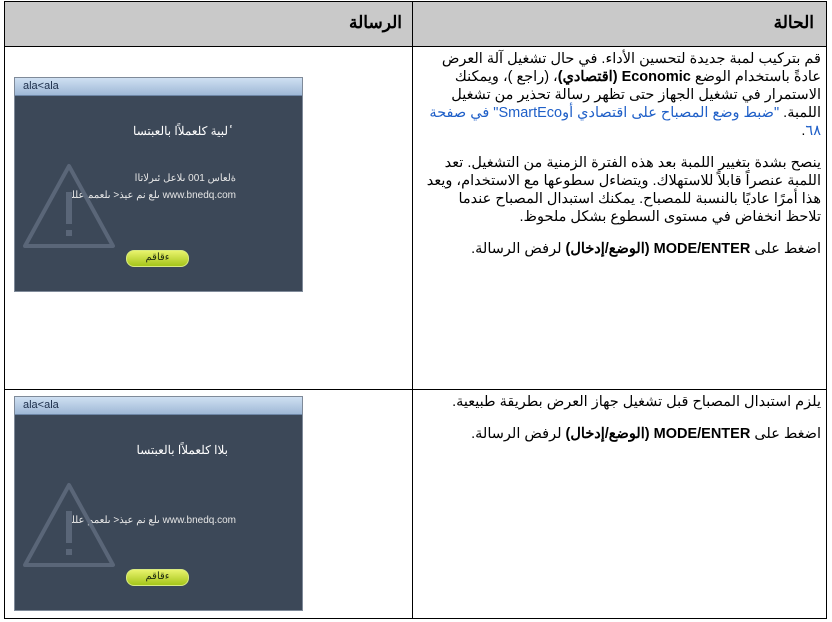  Describe the element at coordinates (182, 450) in the screenshot. I see `osd-heading: بلاا كلعملاًا بالعبتسا` at that location.